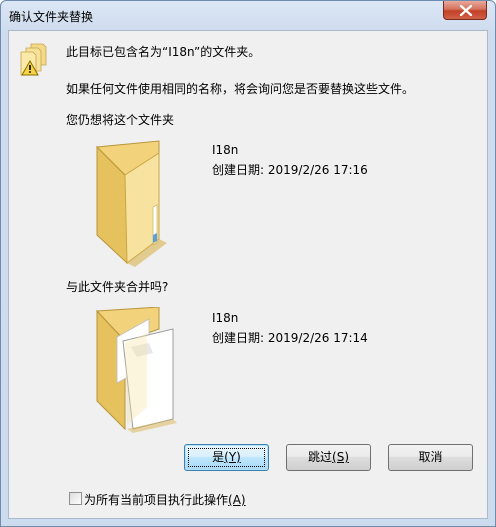  Describe the element at coordinates (320, 457) in the screenshot. I see `skip-button-label: 跳过` at that location.